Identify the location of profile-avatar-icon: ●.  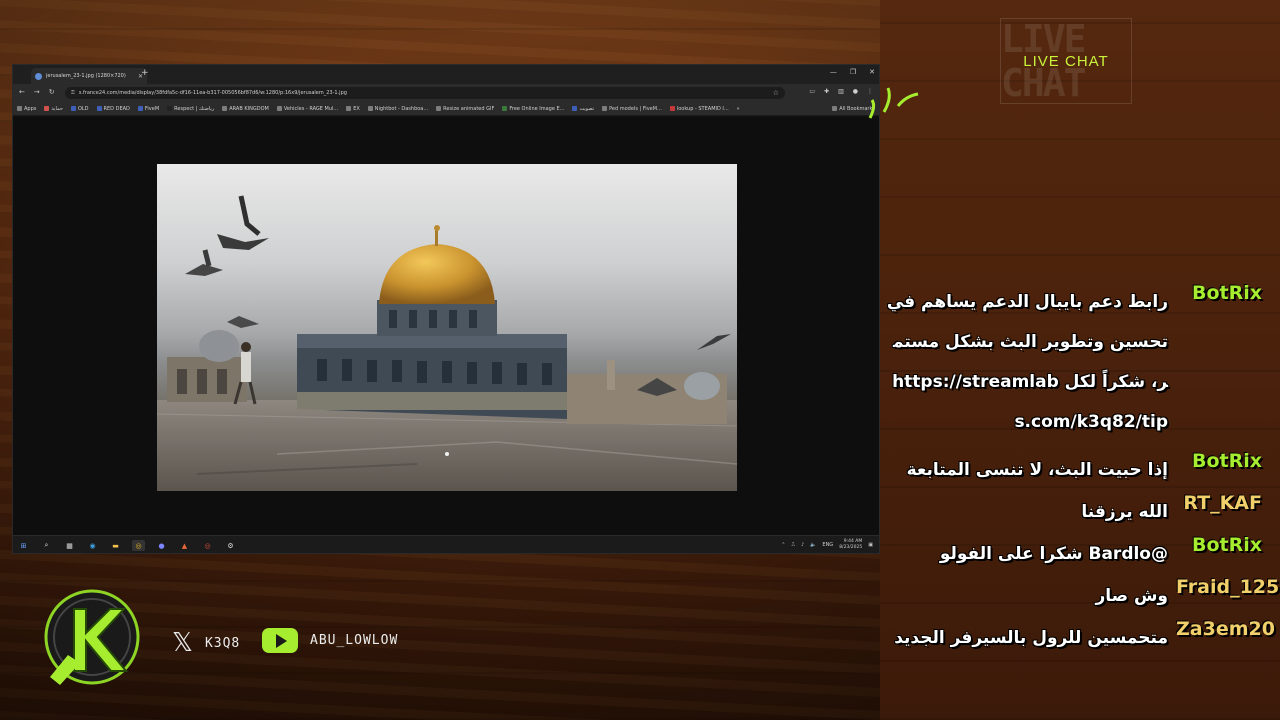
(855, 91).